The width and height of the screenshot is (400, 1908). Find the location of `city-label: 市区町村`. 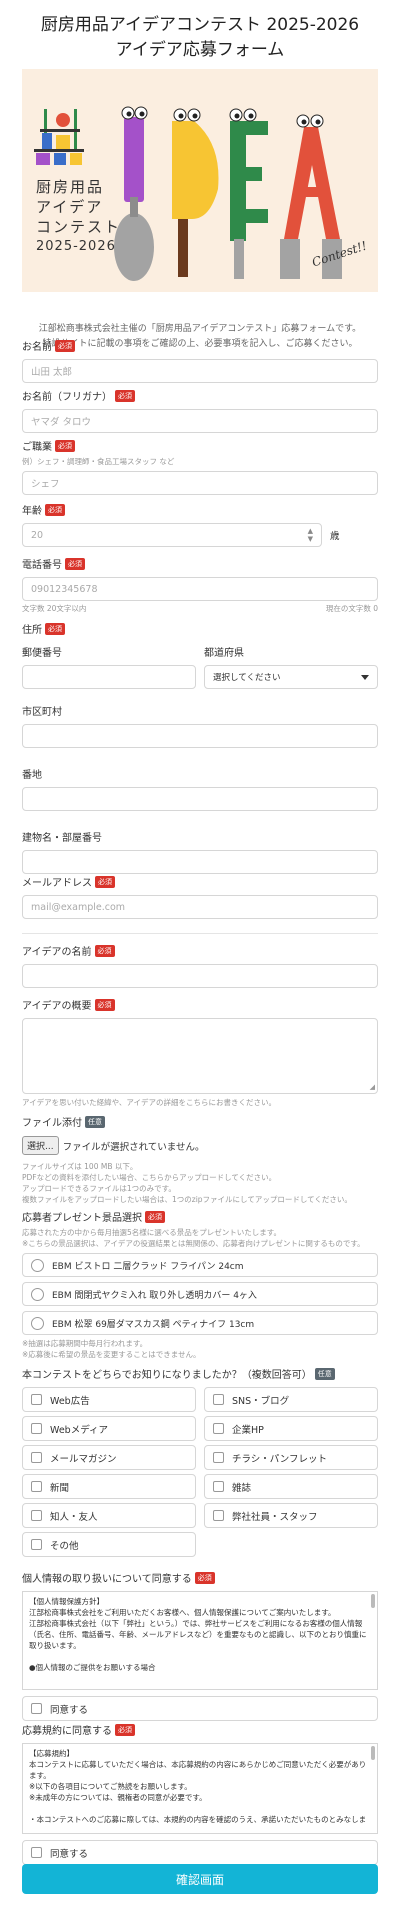

city-label: 市区町村 is located at coordinates (42, 712).